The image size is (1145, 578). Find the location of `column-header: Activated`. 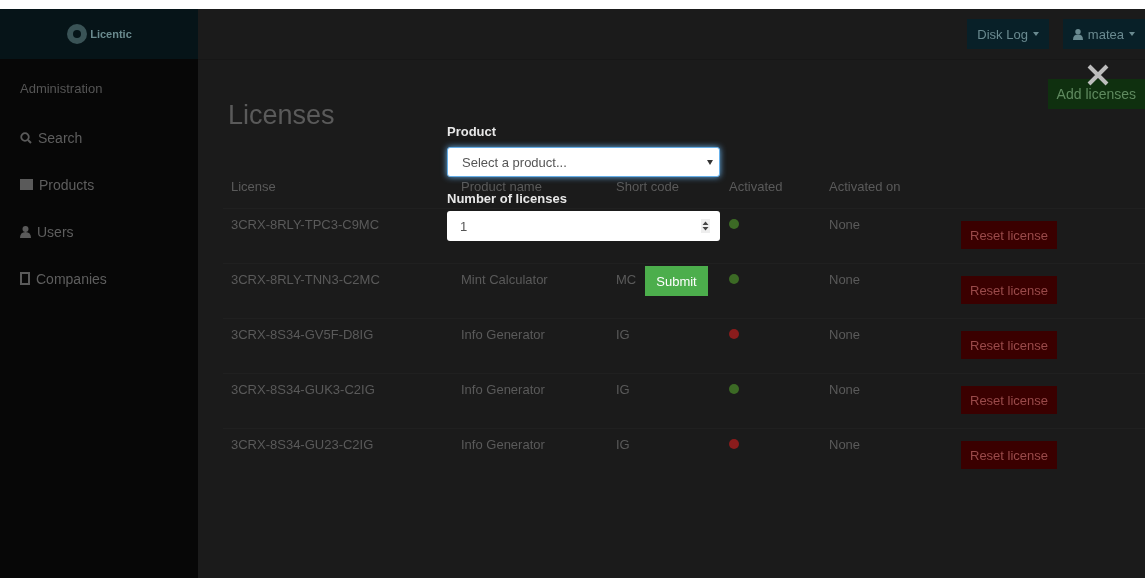

column-header: Activated is located at coordinates (756, 186).